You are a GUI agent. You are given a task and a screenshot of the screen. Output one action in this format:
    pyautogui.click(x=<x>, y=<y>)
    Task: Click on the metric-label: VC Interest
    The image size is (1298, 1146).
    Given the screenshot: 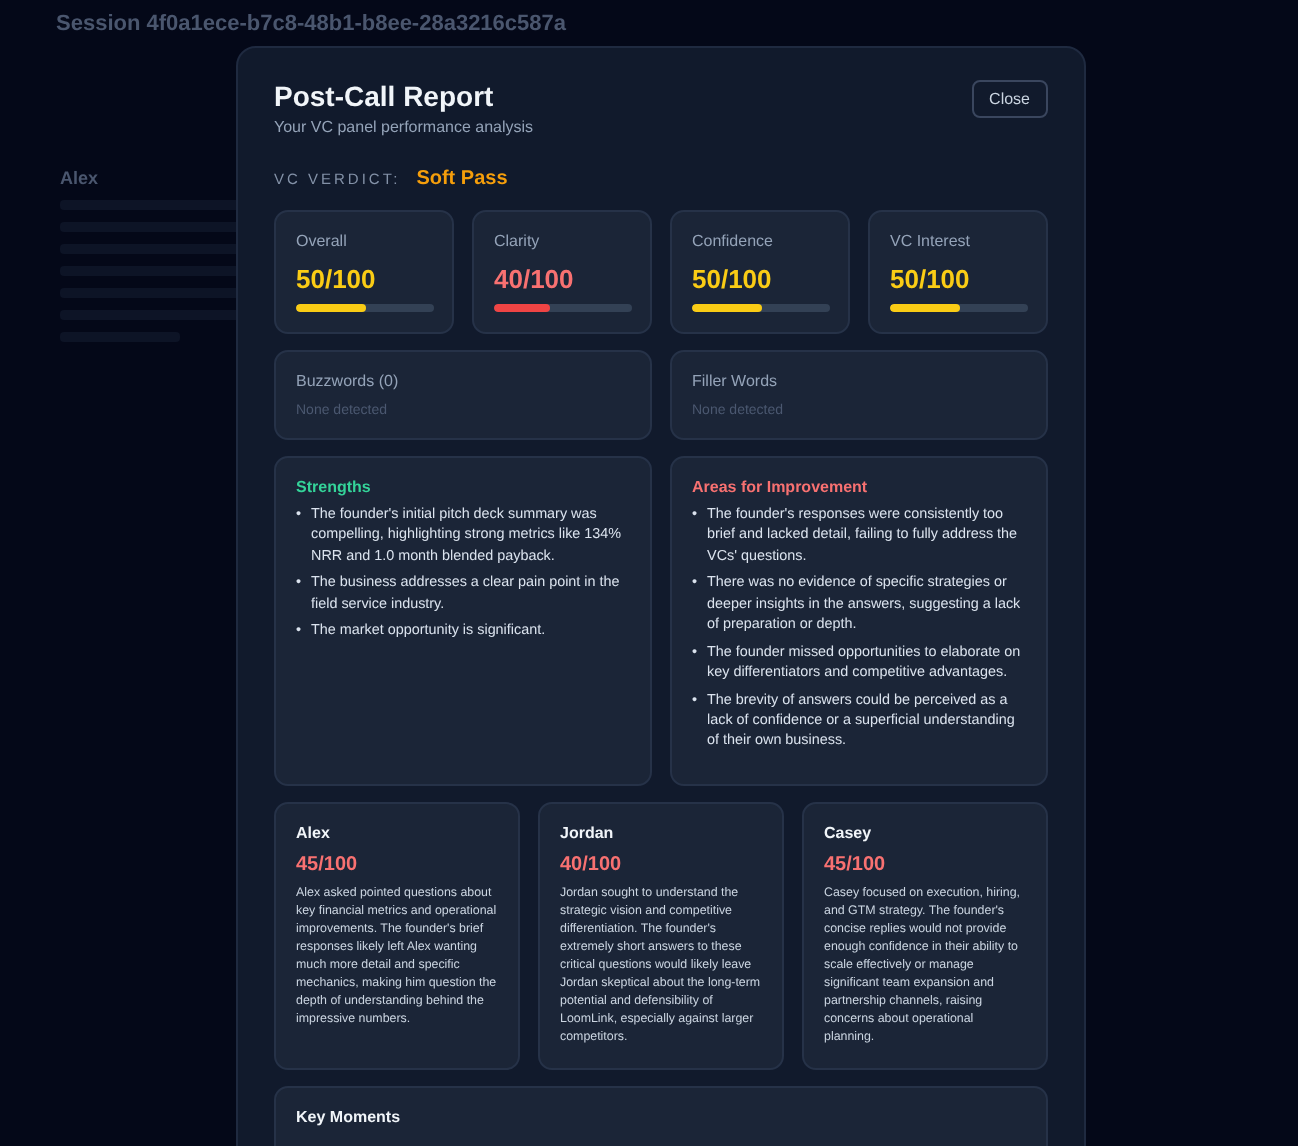 What is the action you would take?
    pyautogui.click(x=931, y=241)
    